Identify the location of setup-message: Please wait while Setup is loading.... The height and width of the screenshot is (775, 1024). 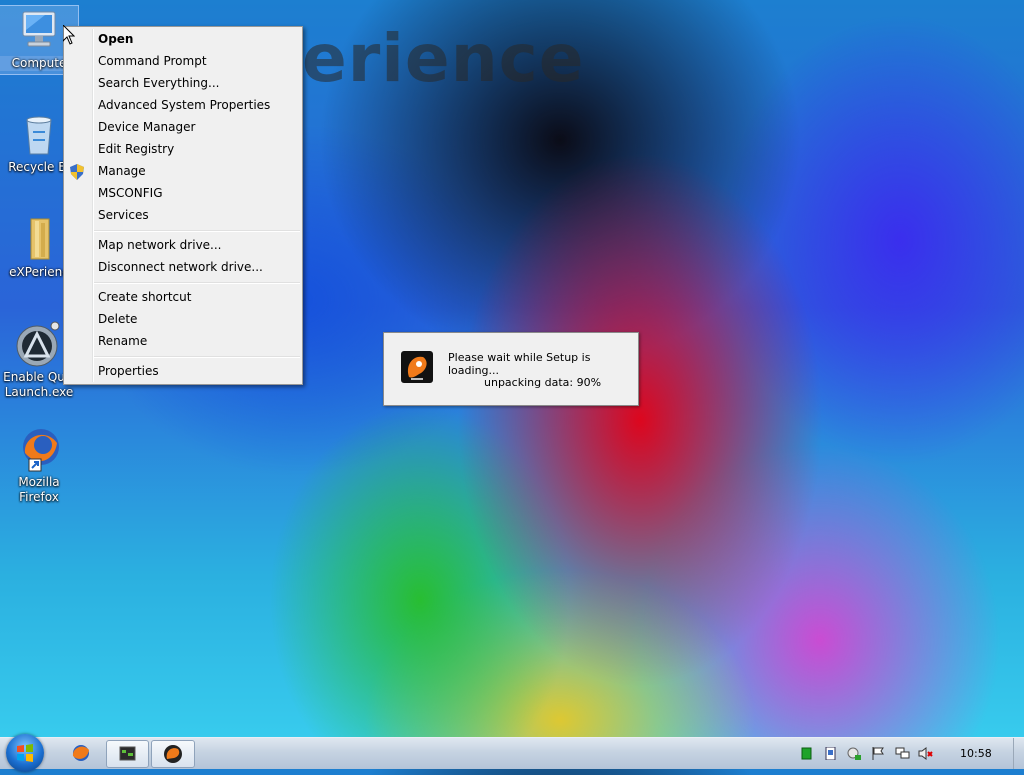
(519, 364).